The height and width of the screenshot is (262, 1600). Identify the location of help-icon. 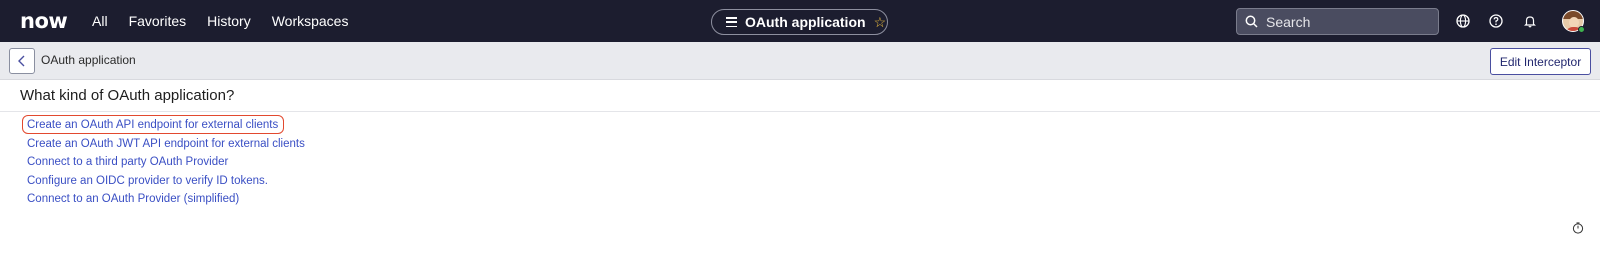
(1496, 21).